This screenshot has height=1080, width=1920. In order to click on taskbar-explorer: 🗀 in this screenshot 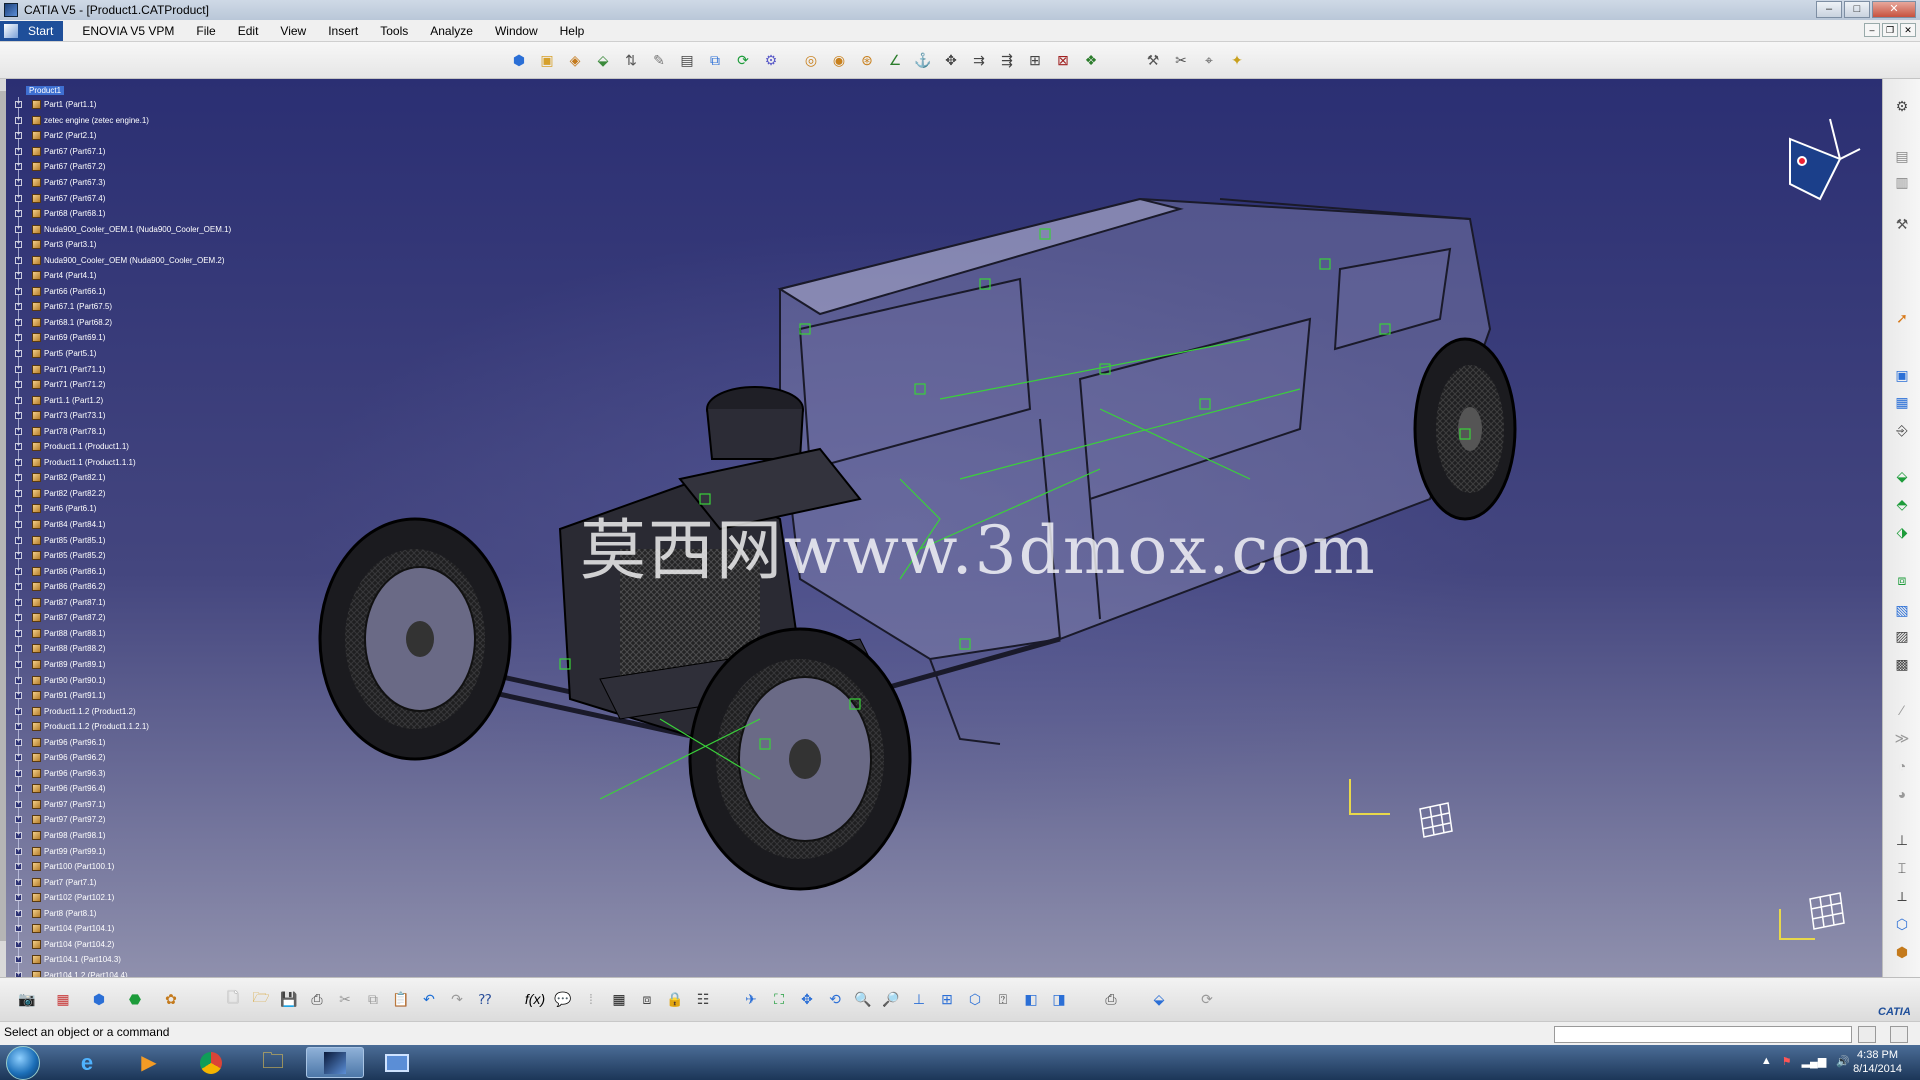, I will do `click(273, 1062)`.